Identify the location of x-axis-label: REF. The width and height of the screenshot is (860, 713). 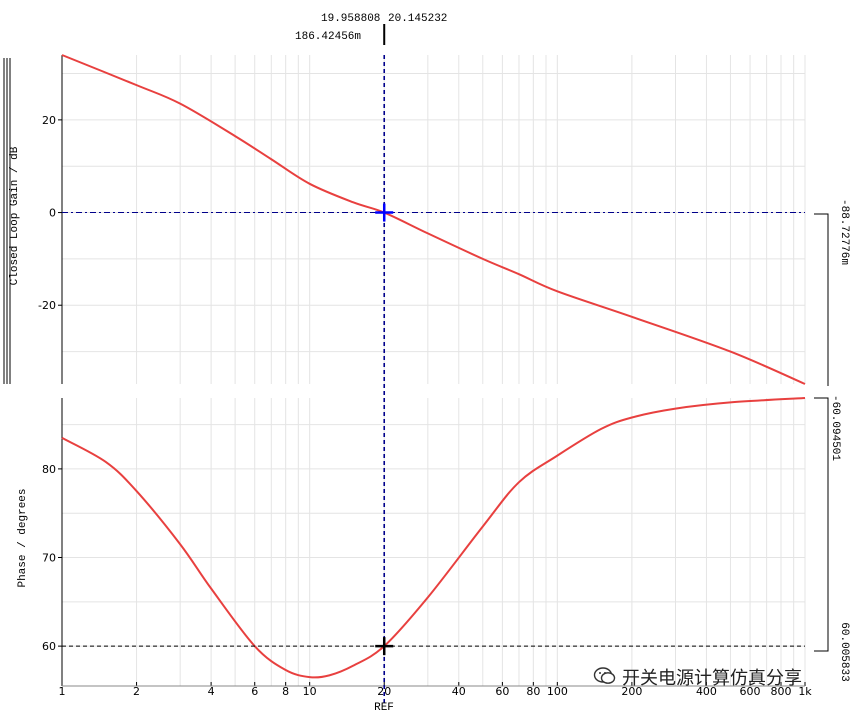
(384, 707).